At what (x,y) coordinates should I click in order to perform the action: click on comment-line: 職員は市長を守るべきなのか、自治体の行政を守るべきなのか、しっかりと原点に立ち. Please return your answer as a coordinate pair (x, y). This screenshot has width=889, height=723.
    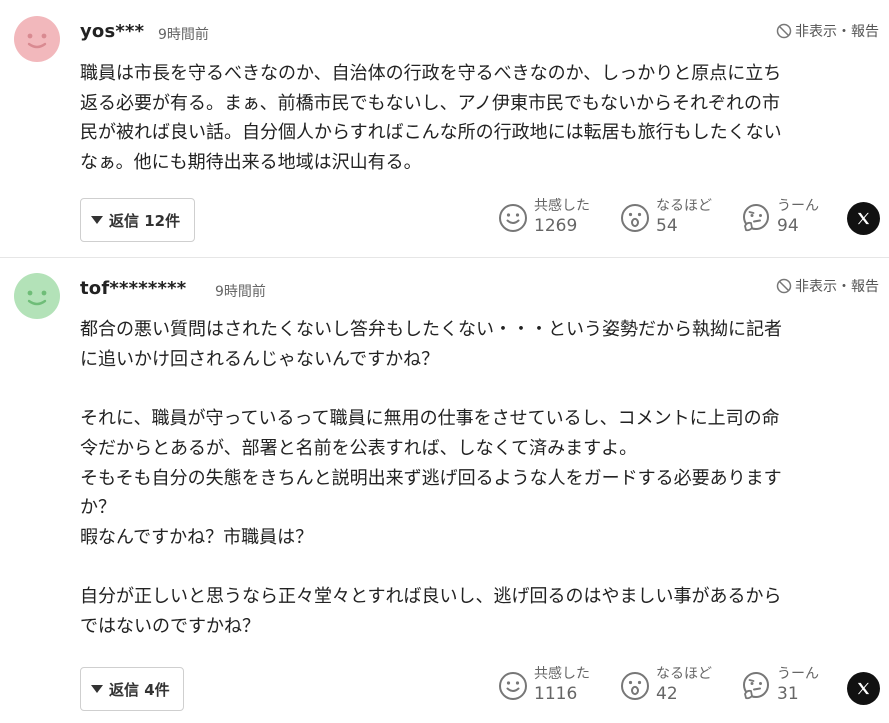
    Looking at the image, I should click on (431, 73).